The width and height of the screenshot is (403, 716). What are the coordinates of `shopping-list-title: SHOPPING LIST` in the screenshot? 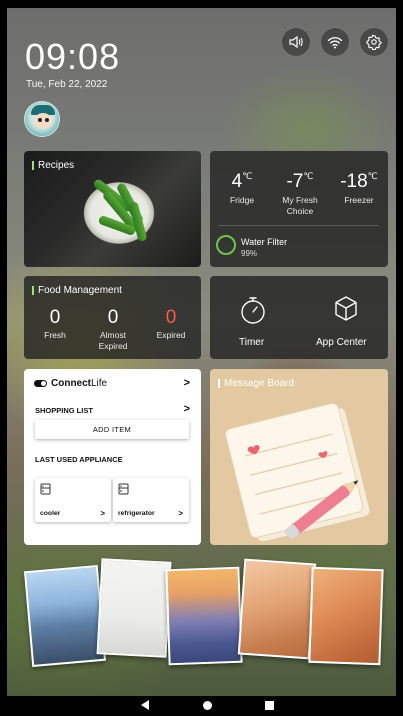 It's located at (64, 410).